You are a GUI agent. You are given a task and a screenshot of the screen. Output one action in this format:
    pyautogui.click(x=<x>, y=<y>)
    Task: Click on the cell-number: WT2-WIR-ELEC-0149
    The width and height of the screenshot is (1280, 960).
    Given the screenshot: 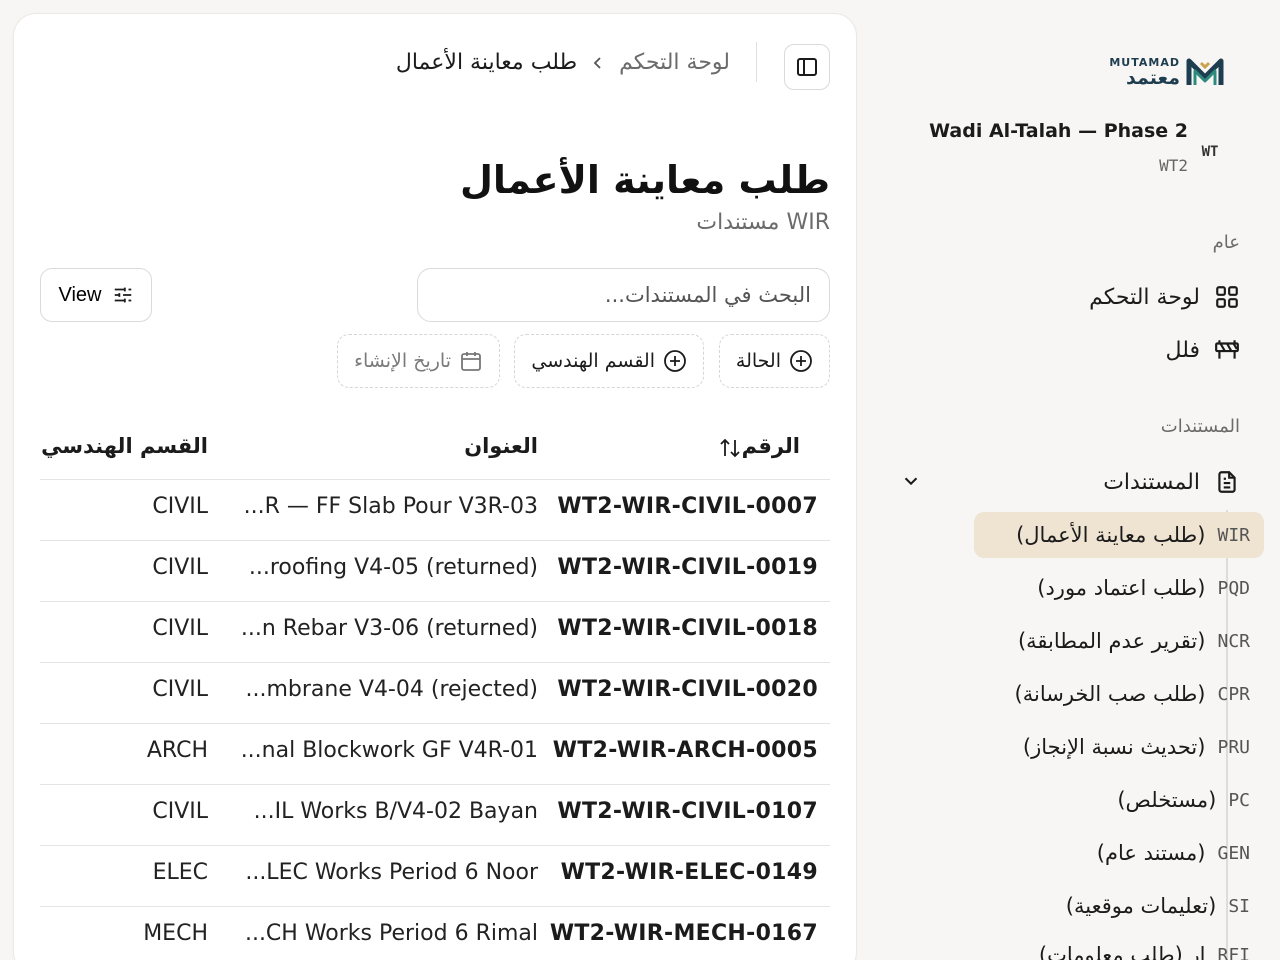 What is the action you would take?
    pyautogui.click(x=689, y=872)
    